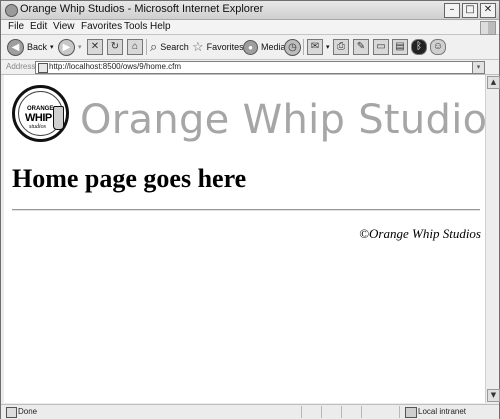  I want to click on address-url: http://localhost:8500/ows/9/home.cfm, so click(115, 66).